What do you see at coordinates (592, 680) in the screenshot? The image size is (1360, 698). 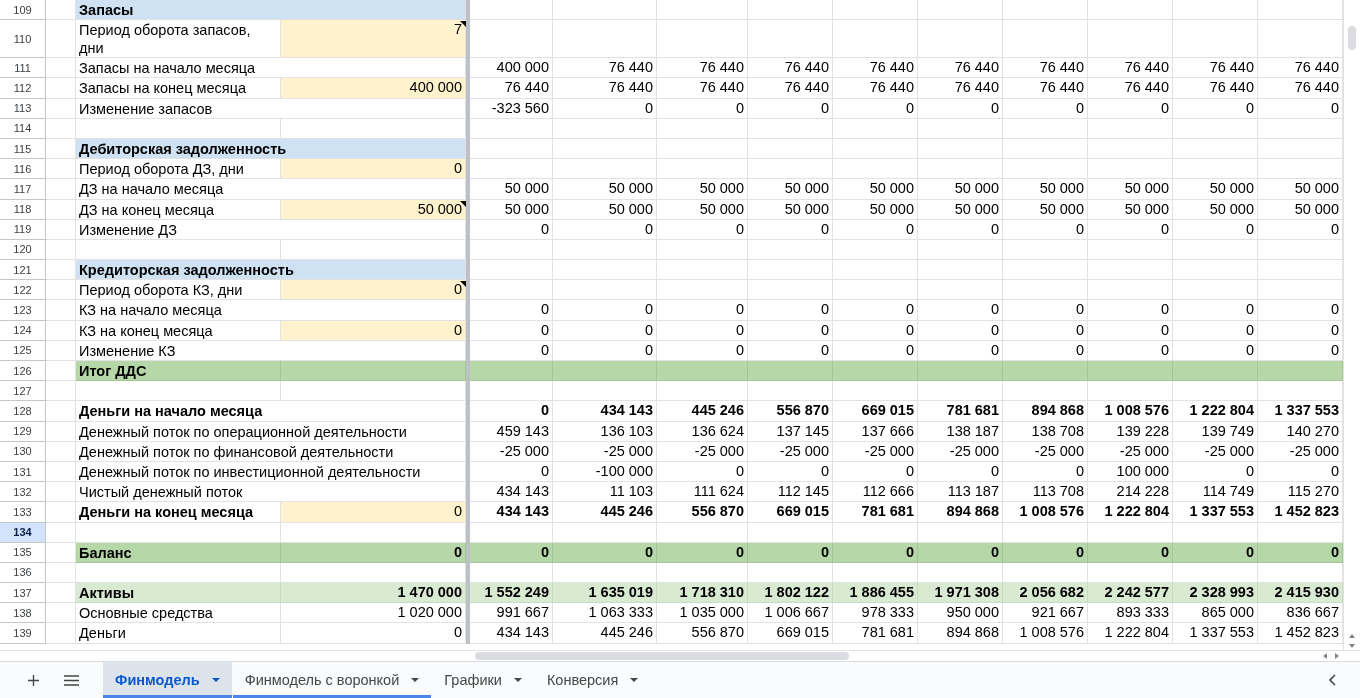 I see `sheet-tab: Конверсия` at bounding box center [592, 680].